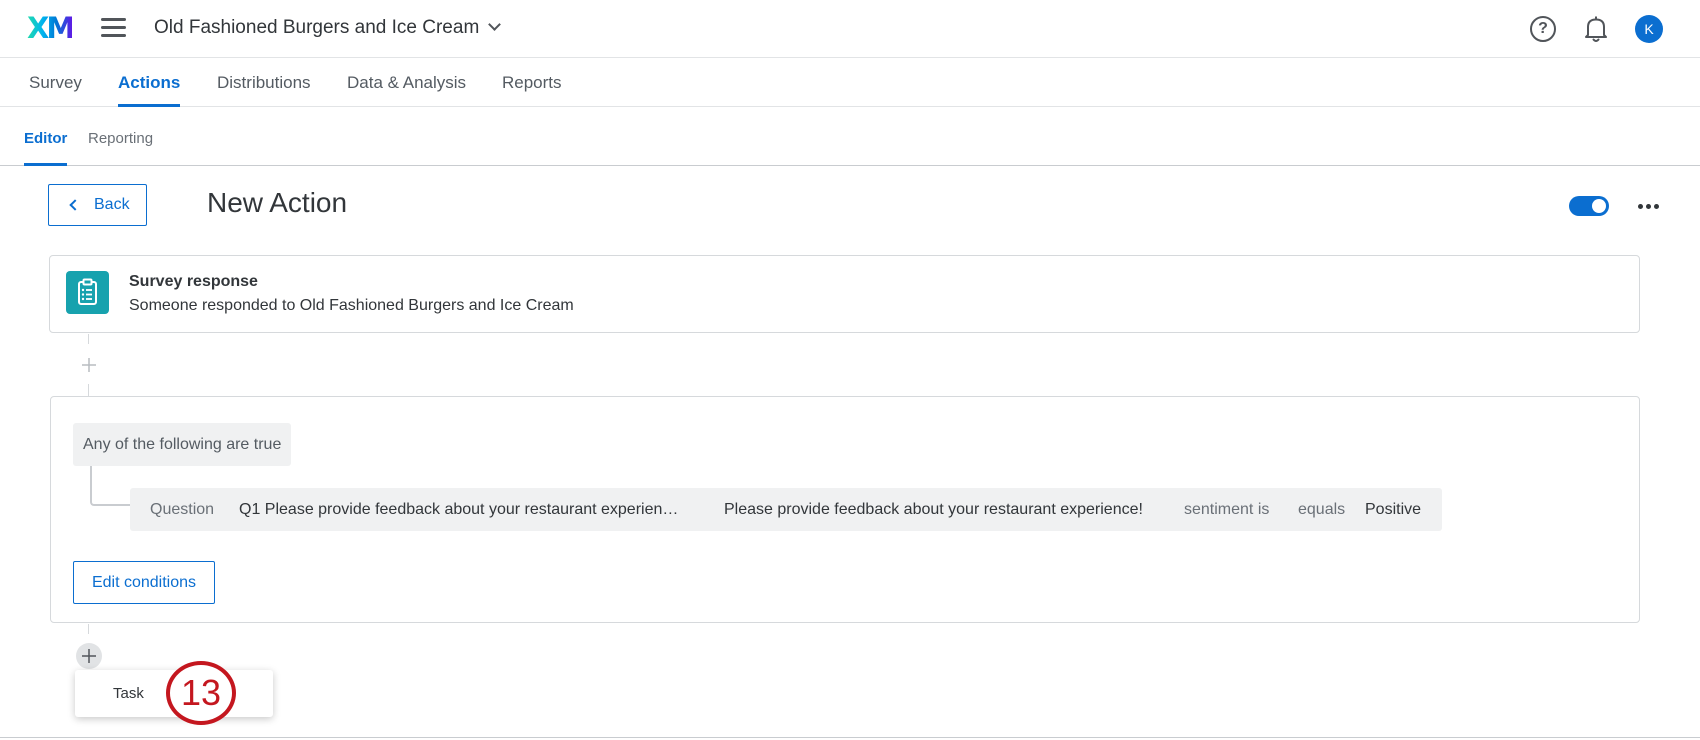  Describe the element at coordinates (1649, 29) in the screenshot. I see `user-avatar: K` at that location.